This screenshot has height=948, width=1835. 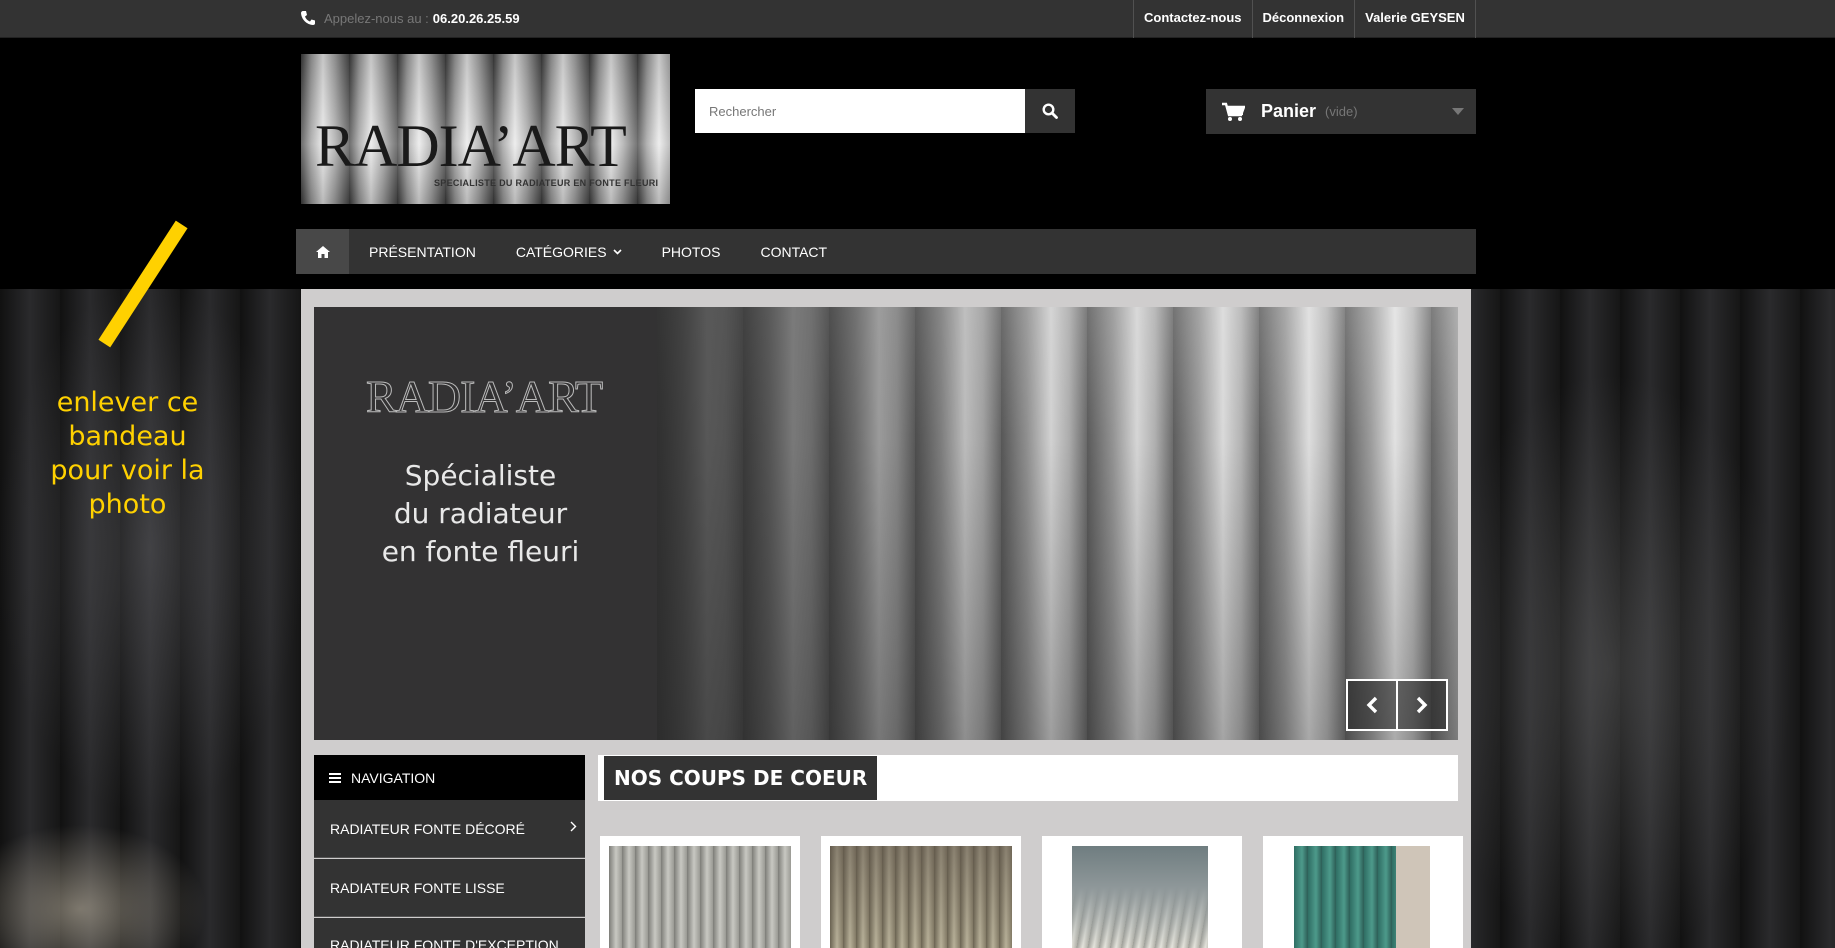 I want to click on slider-prev-button, so click(x=1372, y=705).